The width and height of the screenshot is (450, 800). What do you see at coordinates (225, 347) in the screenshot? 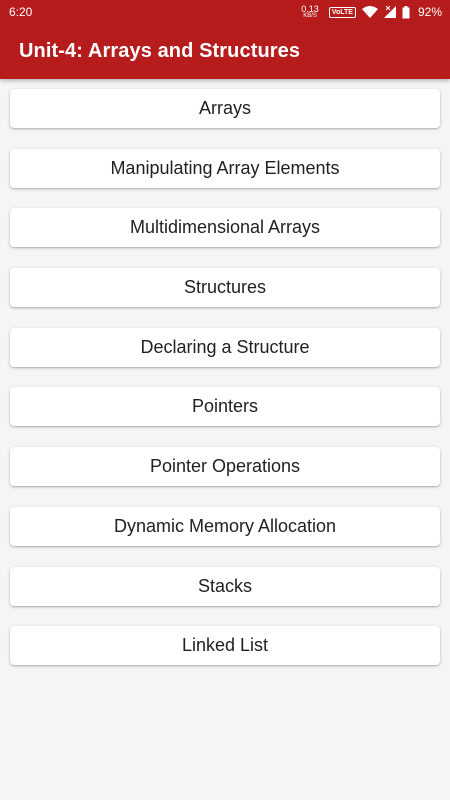
I see `topic-declaring-a-structure-button: Declaring a Structure` at bounding box center [225, 347].